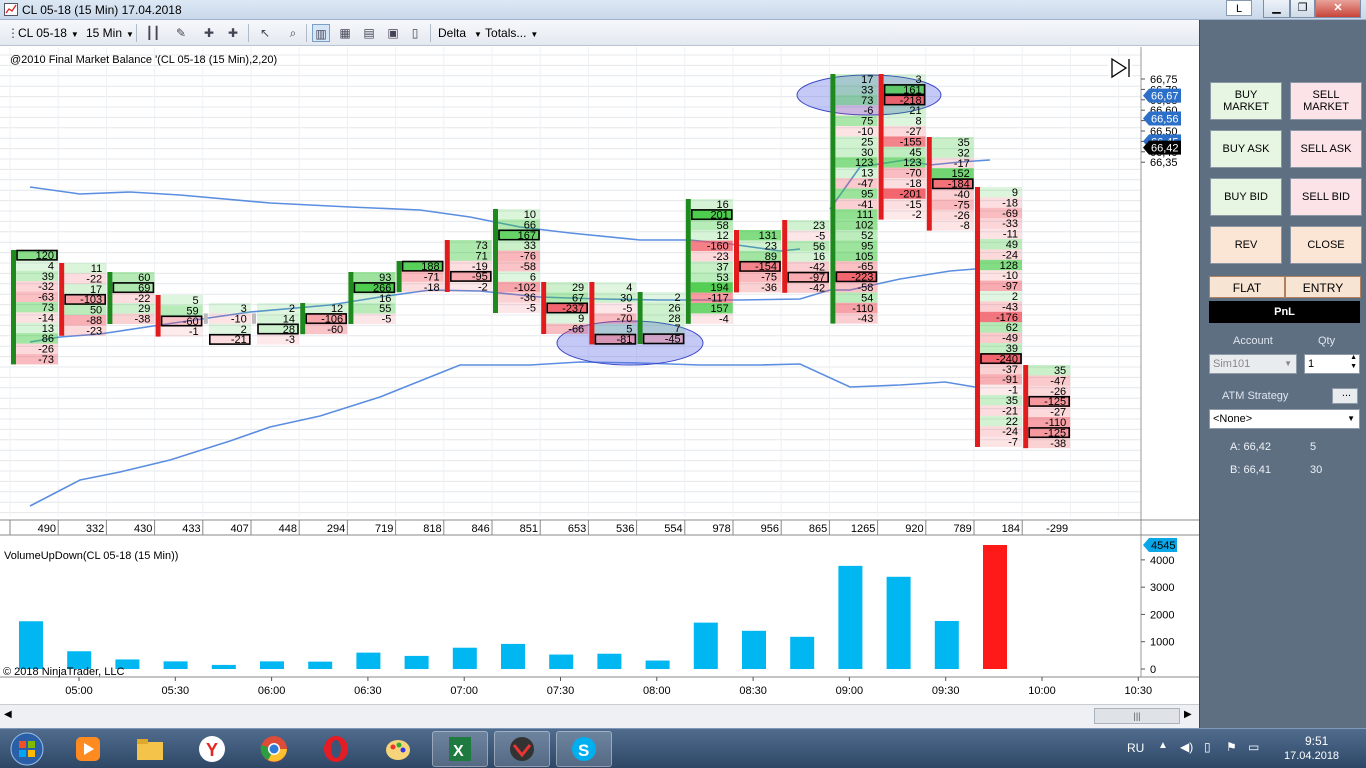 The image size is (1366, 768). Describe the element at coordinates (336, 749) in the screenshot. I see `opera-icon` at that location.